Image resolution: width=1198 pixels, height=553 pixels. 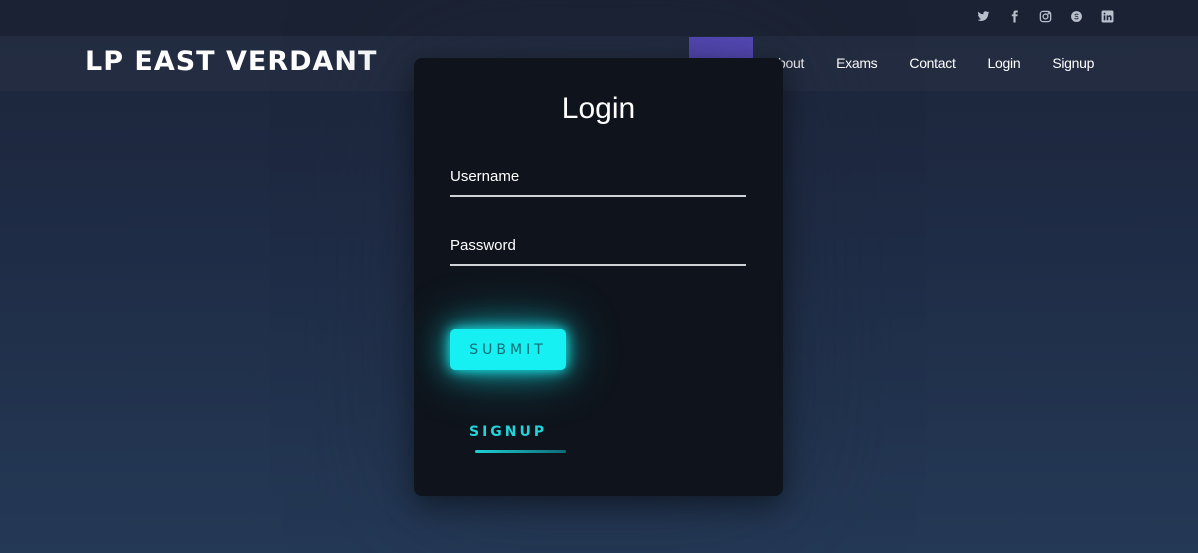 What do you see at coordinates (520, 451) in the screenshot?
I see `signup-underline` at bounding box center [520, 451].